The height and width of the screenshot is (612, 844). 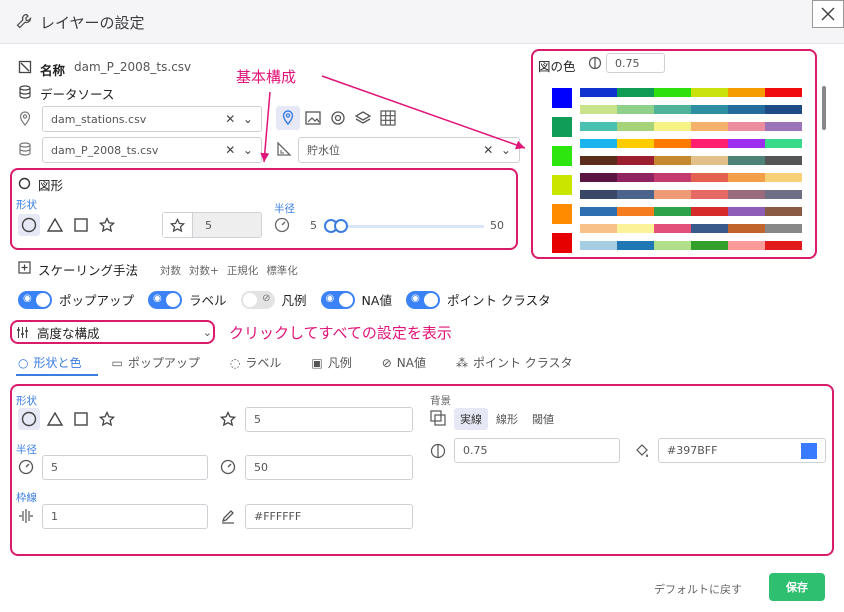 What do you see at coordinates (809, 450) in the screenshot?
I see `fill-color-swatch` at bounding box center [809, 450].